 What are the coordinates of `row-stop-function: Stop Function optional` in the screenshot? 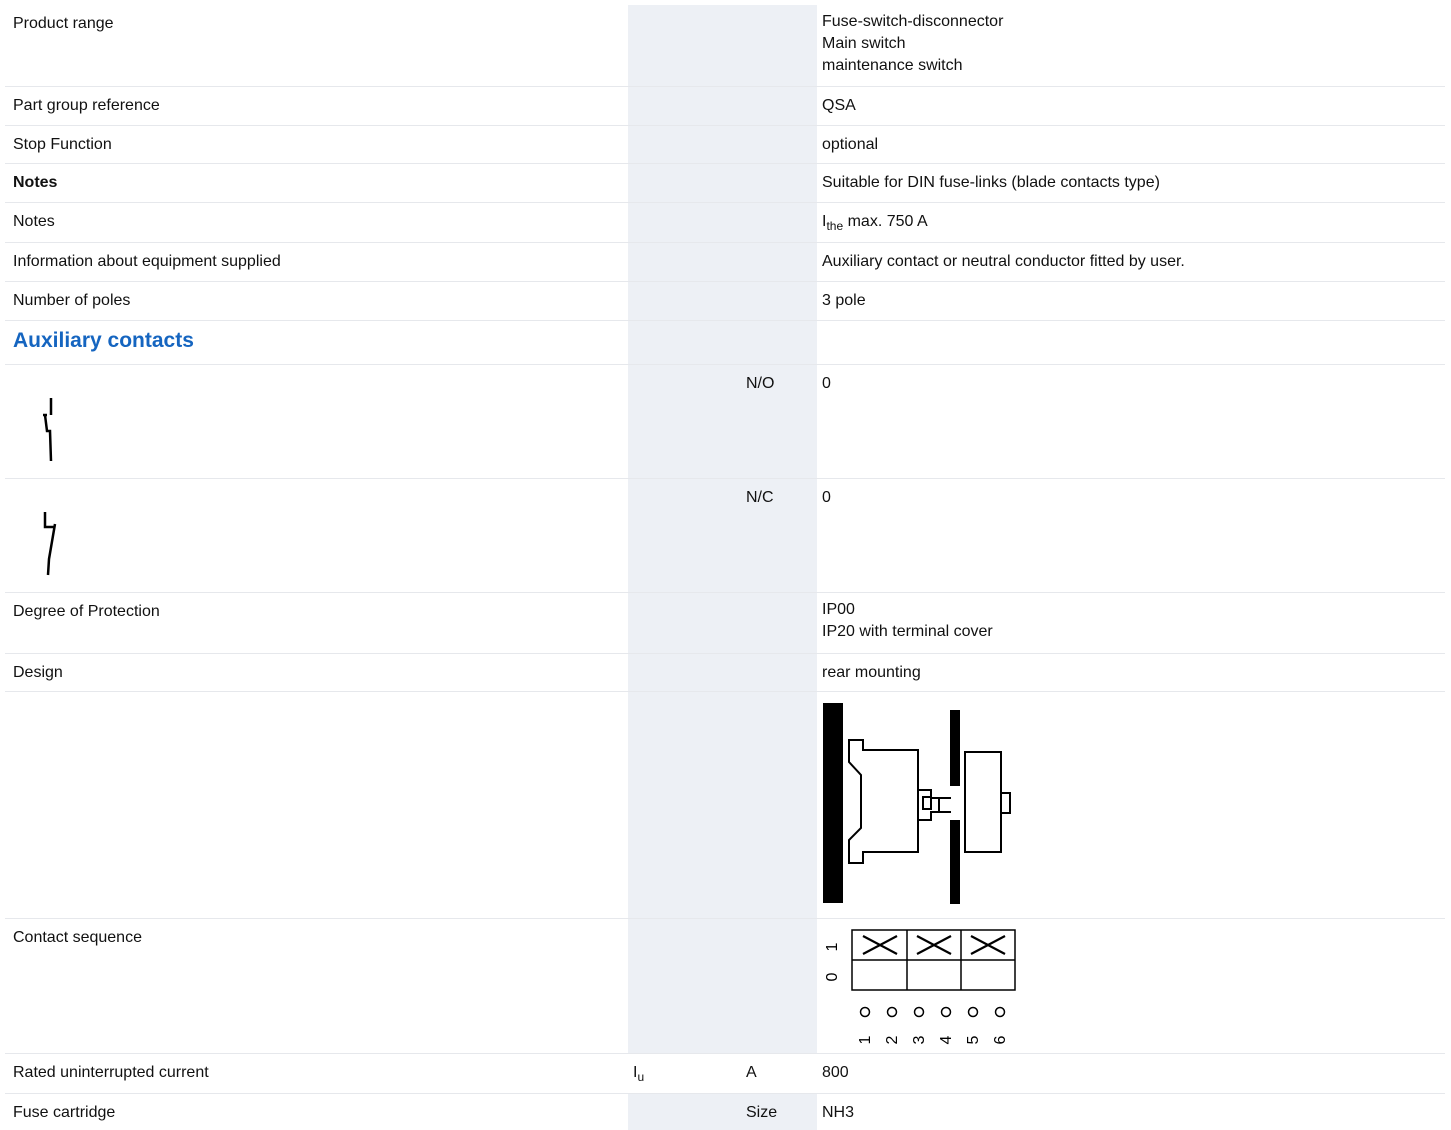 It's located at (725, 145).